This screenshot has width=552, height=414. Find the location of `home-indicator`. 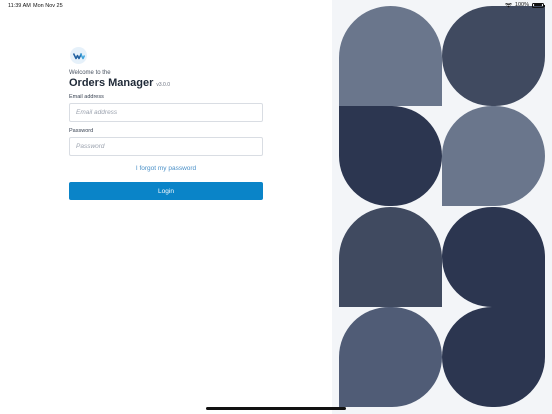

home-indicator is located at coordinates (276, 408).